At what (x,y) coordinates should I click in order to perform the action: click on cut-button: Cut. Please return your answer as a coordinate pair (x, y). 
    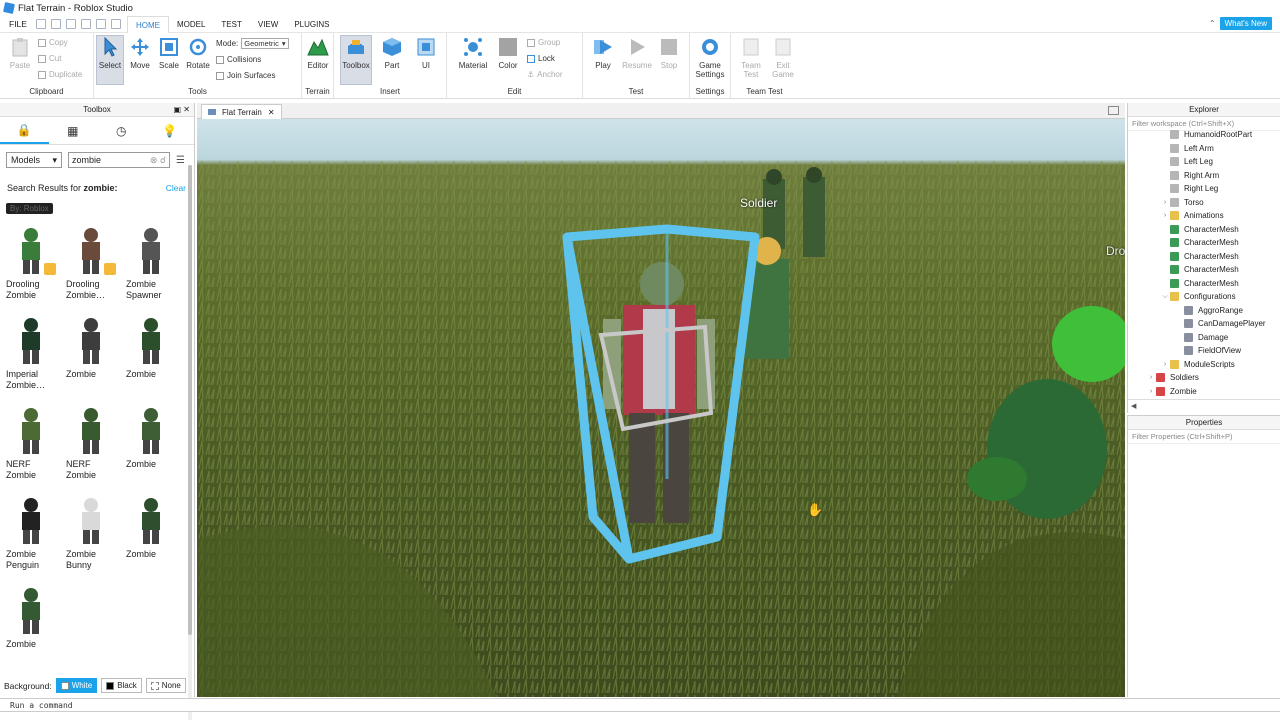
    Looking at the image, I should click on (49, 58).